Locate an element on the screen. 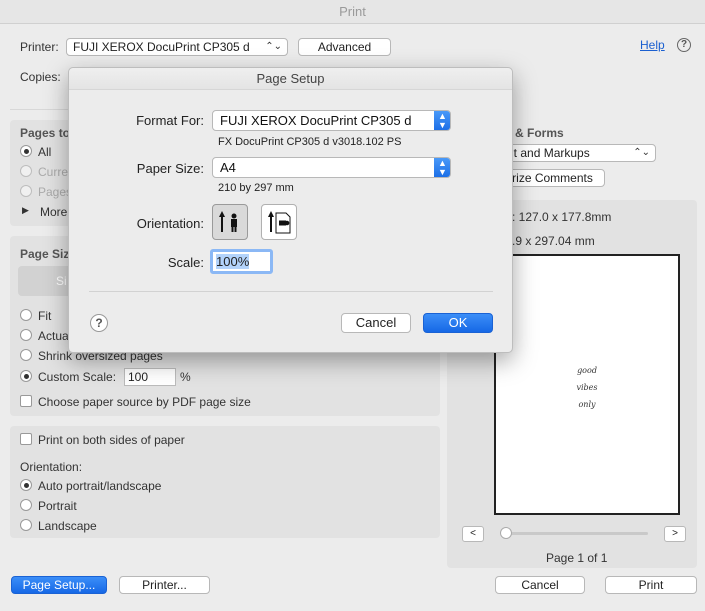  paper-size-value: A4 is located at coordinates (228, 167).